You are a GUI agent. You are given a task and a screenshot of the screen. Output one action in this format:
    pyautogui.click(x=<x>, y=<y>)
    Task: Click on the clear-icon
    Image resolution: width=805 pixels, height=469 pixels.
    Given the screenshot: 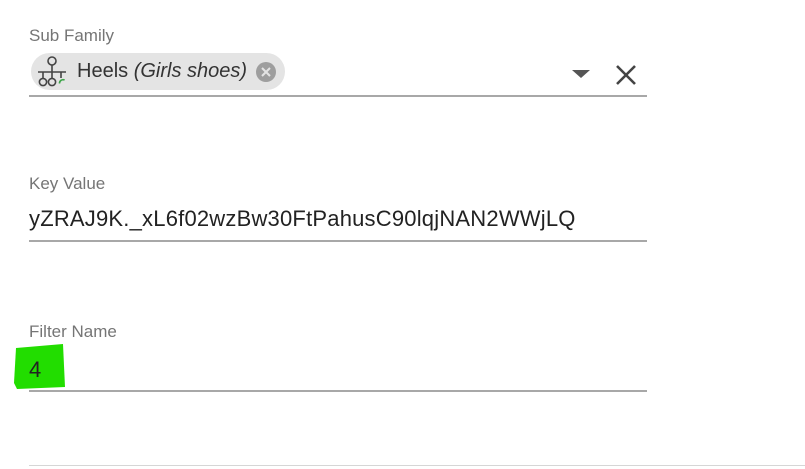 What is the action you would take?
    pyautogui.click(x=626, y=75)
    